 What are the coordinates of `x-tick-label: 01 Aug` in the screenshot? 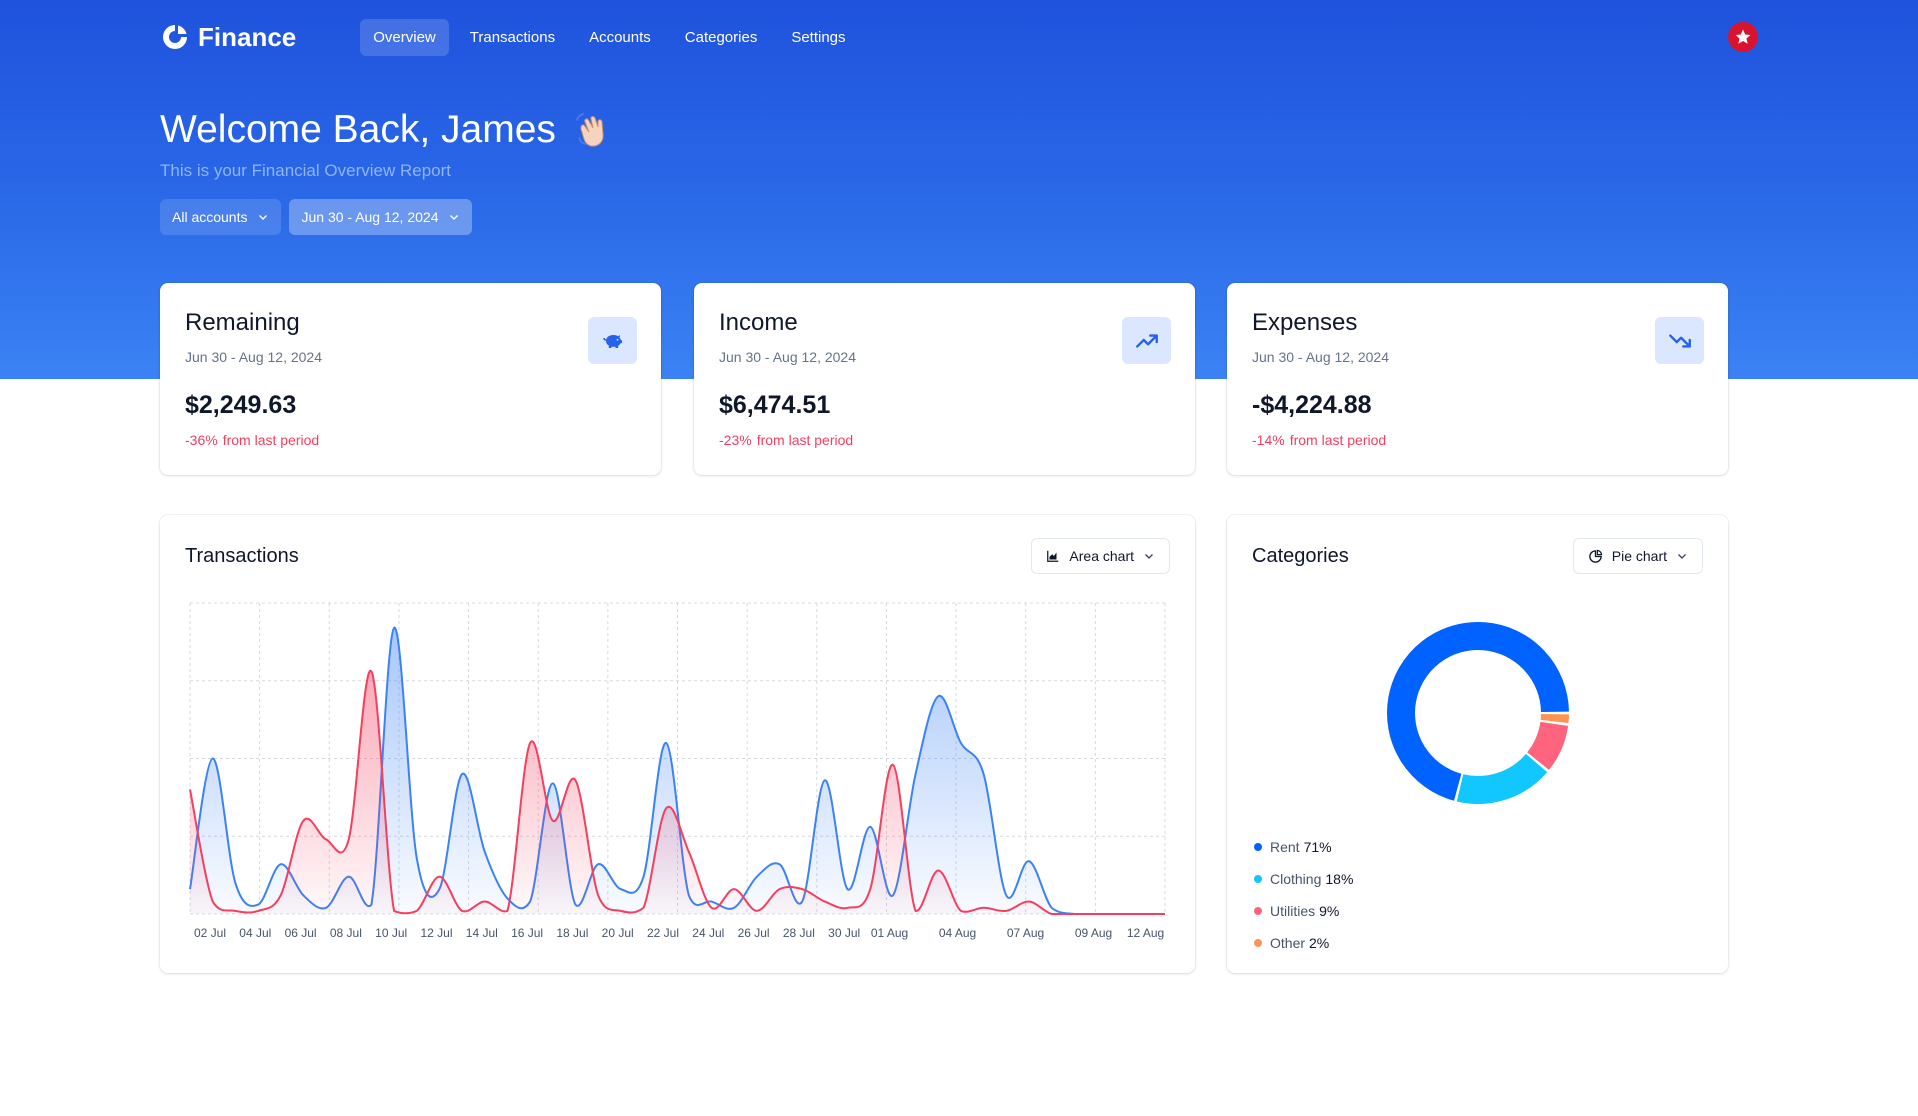 It's located at (889, 933).